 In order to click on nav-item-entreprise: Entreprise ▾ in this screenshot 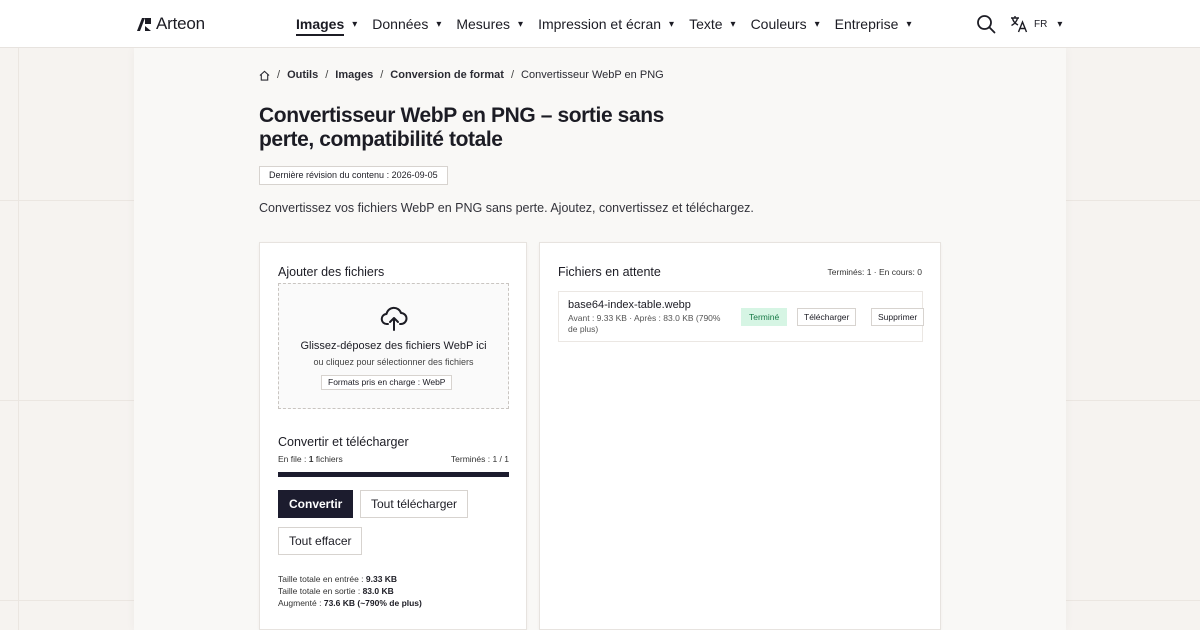, I will do `click(873, 24)`.